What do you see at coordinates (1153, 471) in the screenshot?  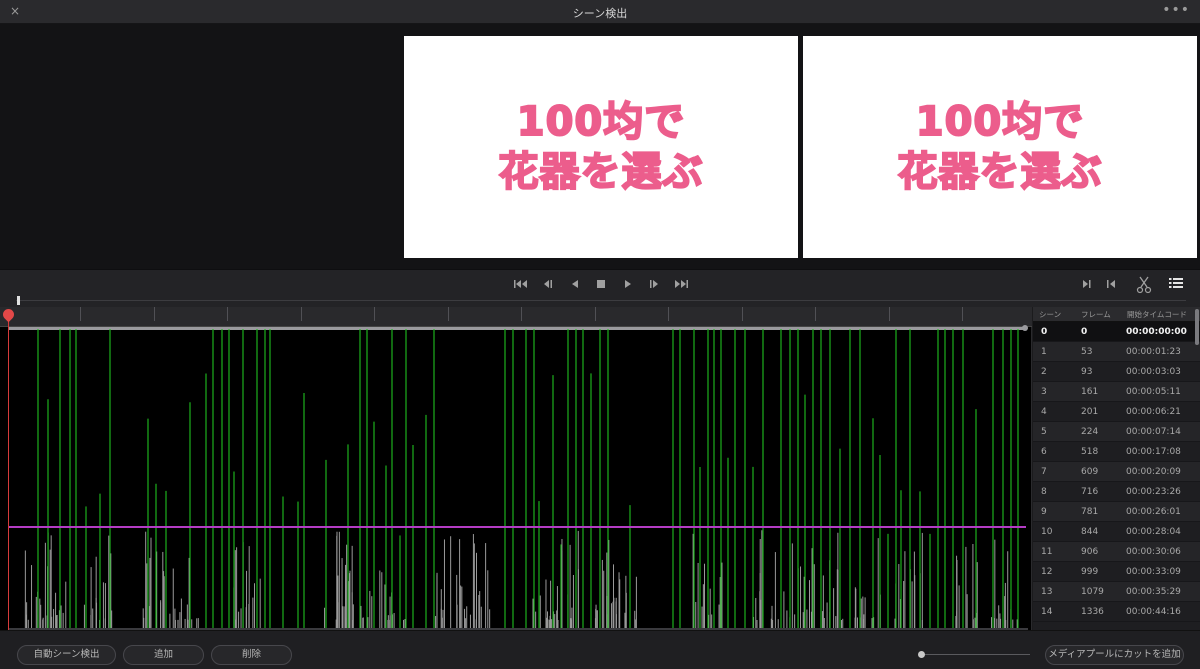 I see `cell-start-timecode: 00:00:20:09` at bounding box center [1153, 471].